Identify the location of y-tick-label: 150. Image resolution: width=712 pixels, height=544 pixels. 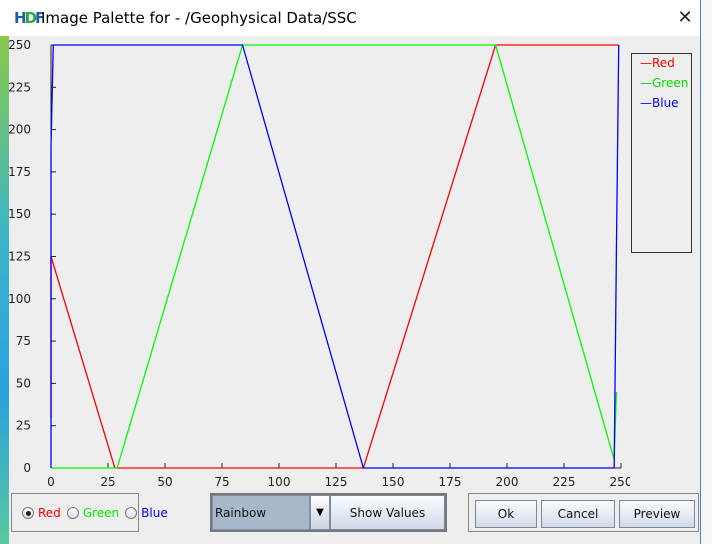
(19, 214).